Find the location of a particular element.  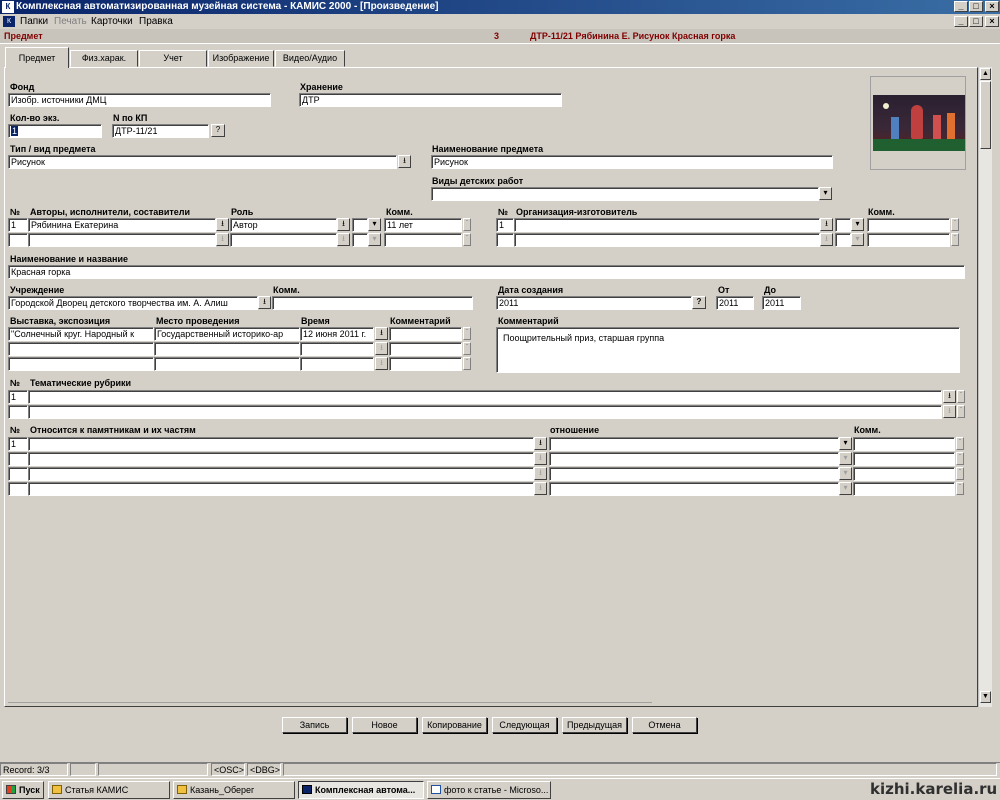

date-question-icon: ? is located at coordinates (699, 302).